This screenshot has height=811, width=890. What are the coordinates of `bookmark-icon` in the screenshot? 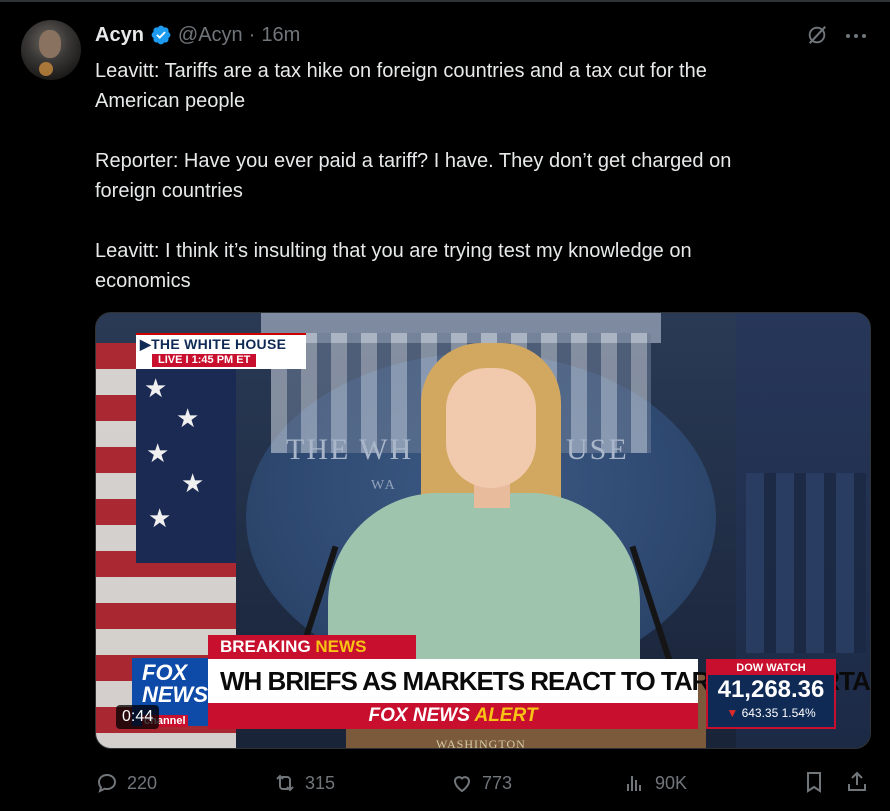 It's located at (814, 782).